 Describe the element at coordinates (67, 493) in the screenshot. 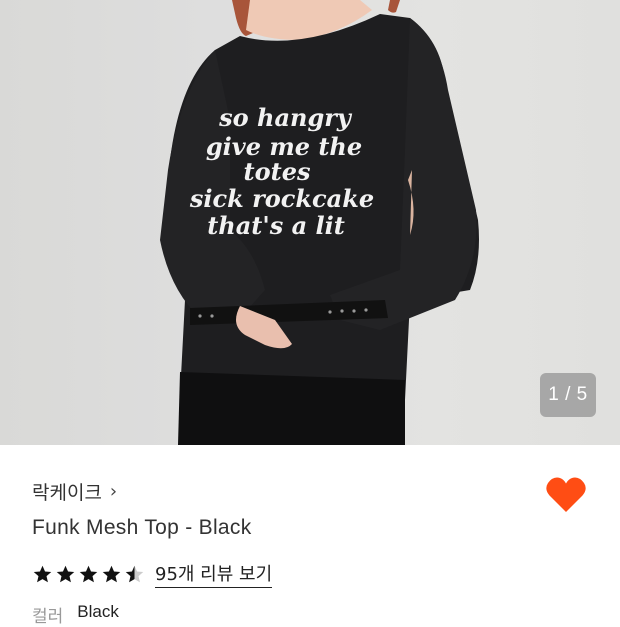

I see `brand-name: 락케이크` at that location.